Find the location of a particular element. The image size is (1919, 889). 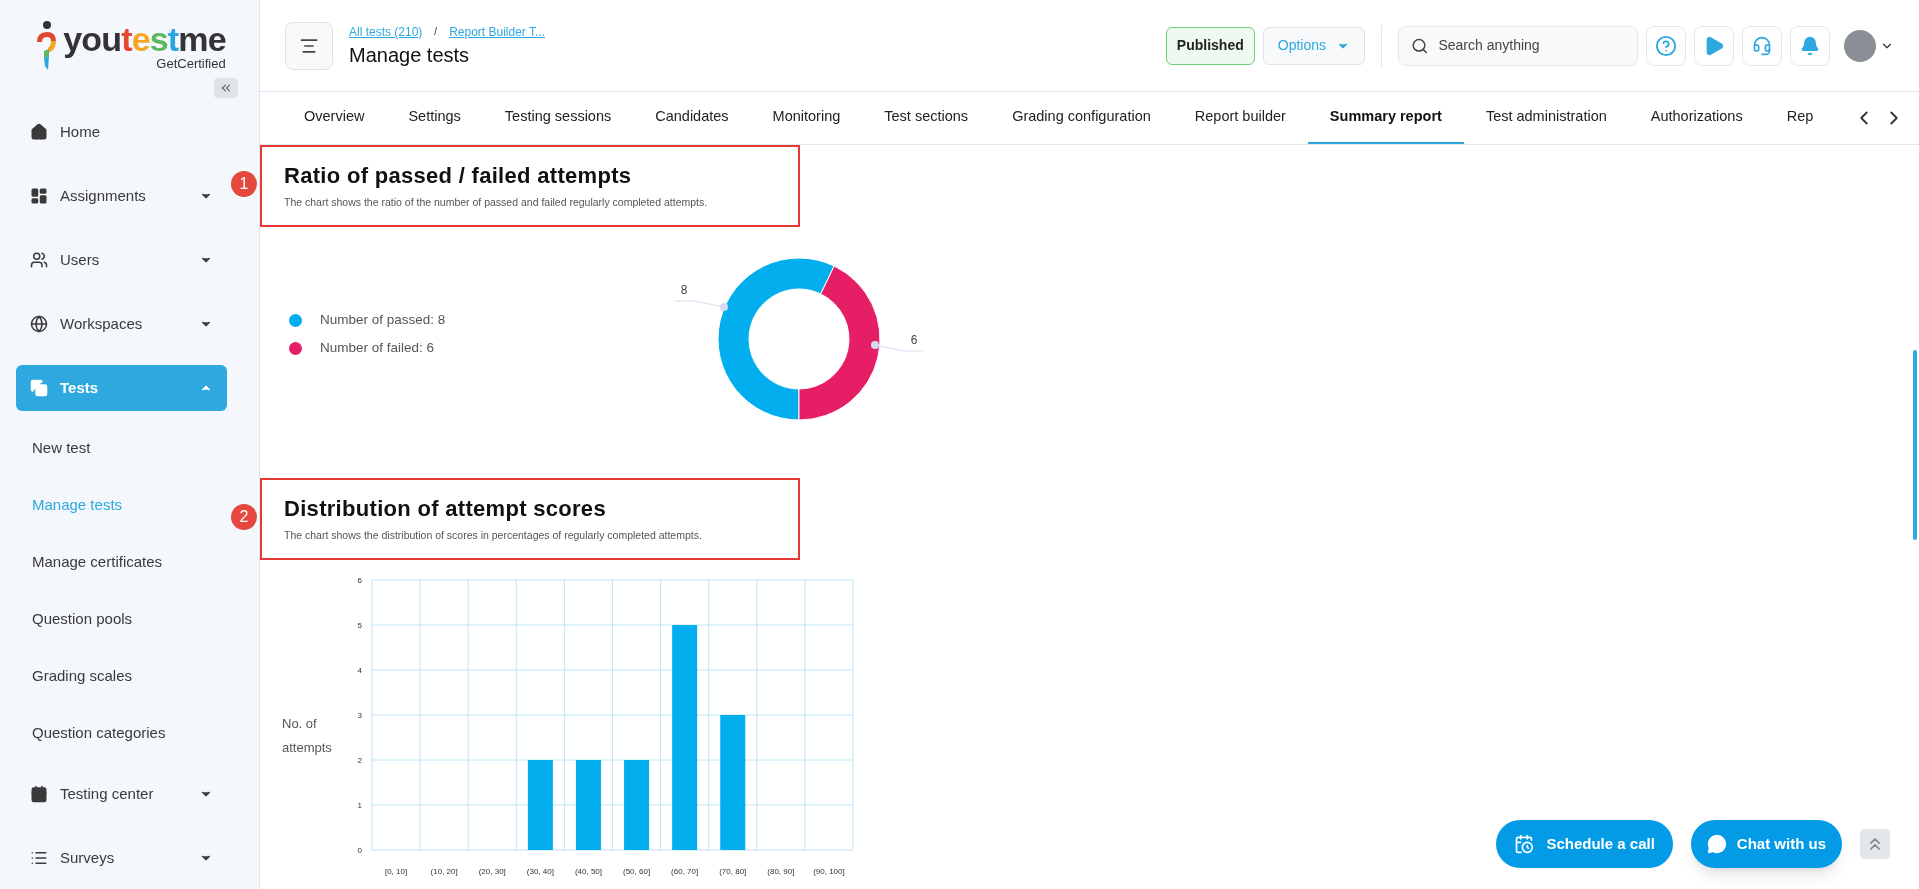

sidebar-item: Workspaces is located at coordinates (121, 324).